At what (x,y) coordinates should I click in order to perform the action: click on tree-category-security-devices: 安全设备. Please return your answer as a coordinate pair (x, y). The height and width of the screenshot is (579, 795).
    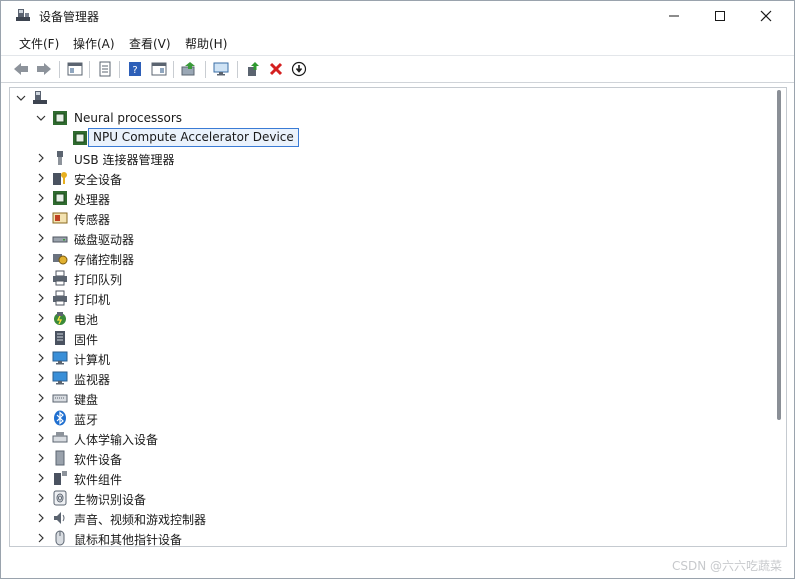
    Looking at the image, I should click on (390, 178).